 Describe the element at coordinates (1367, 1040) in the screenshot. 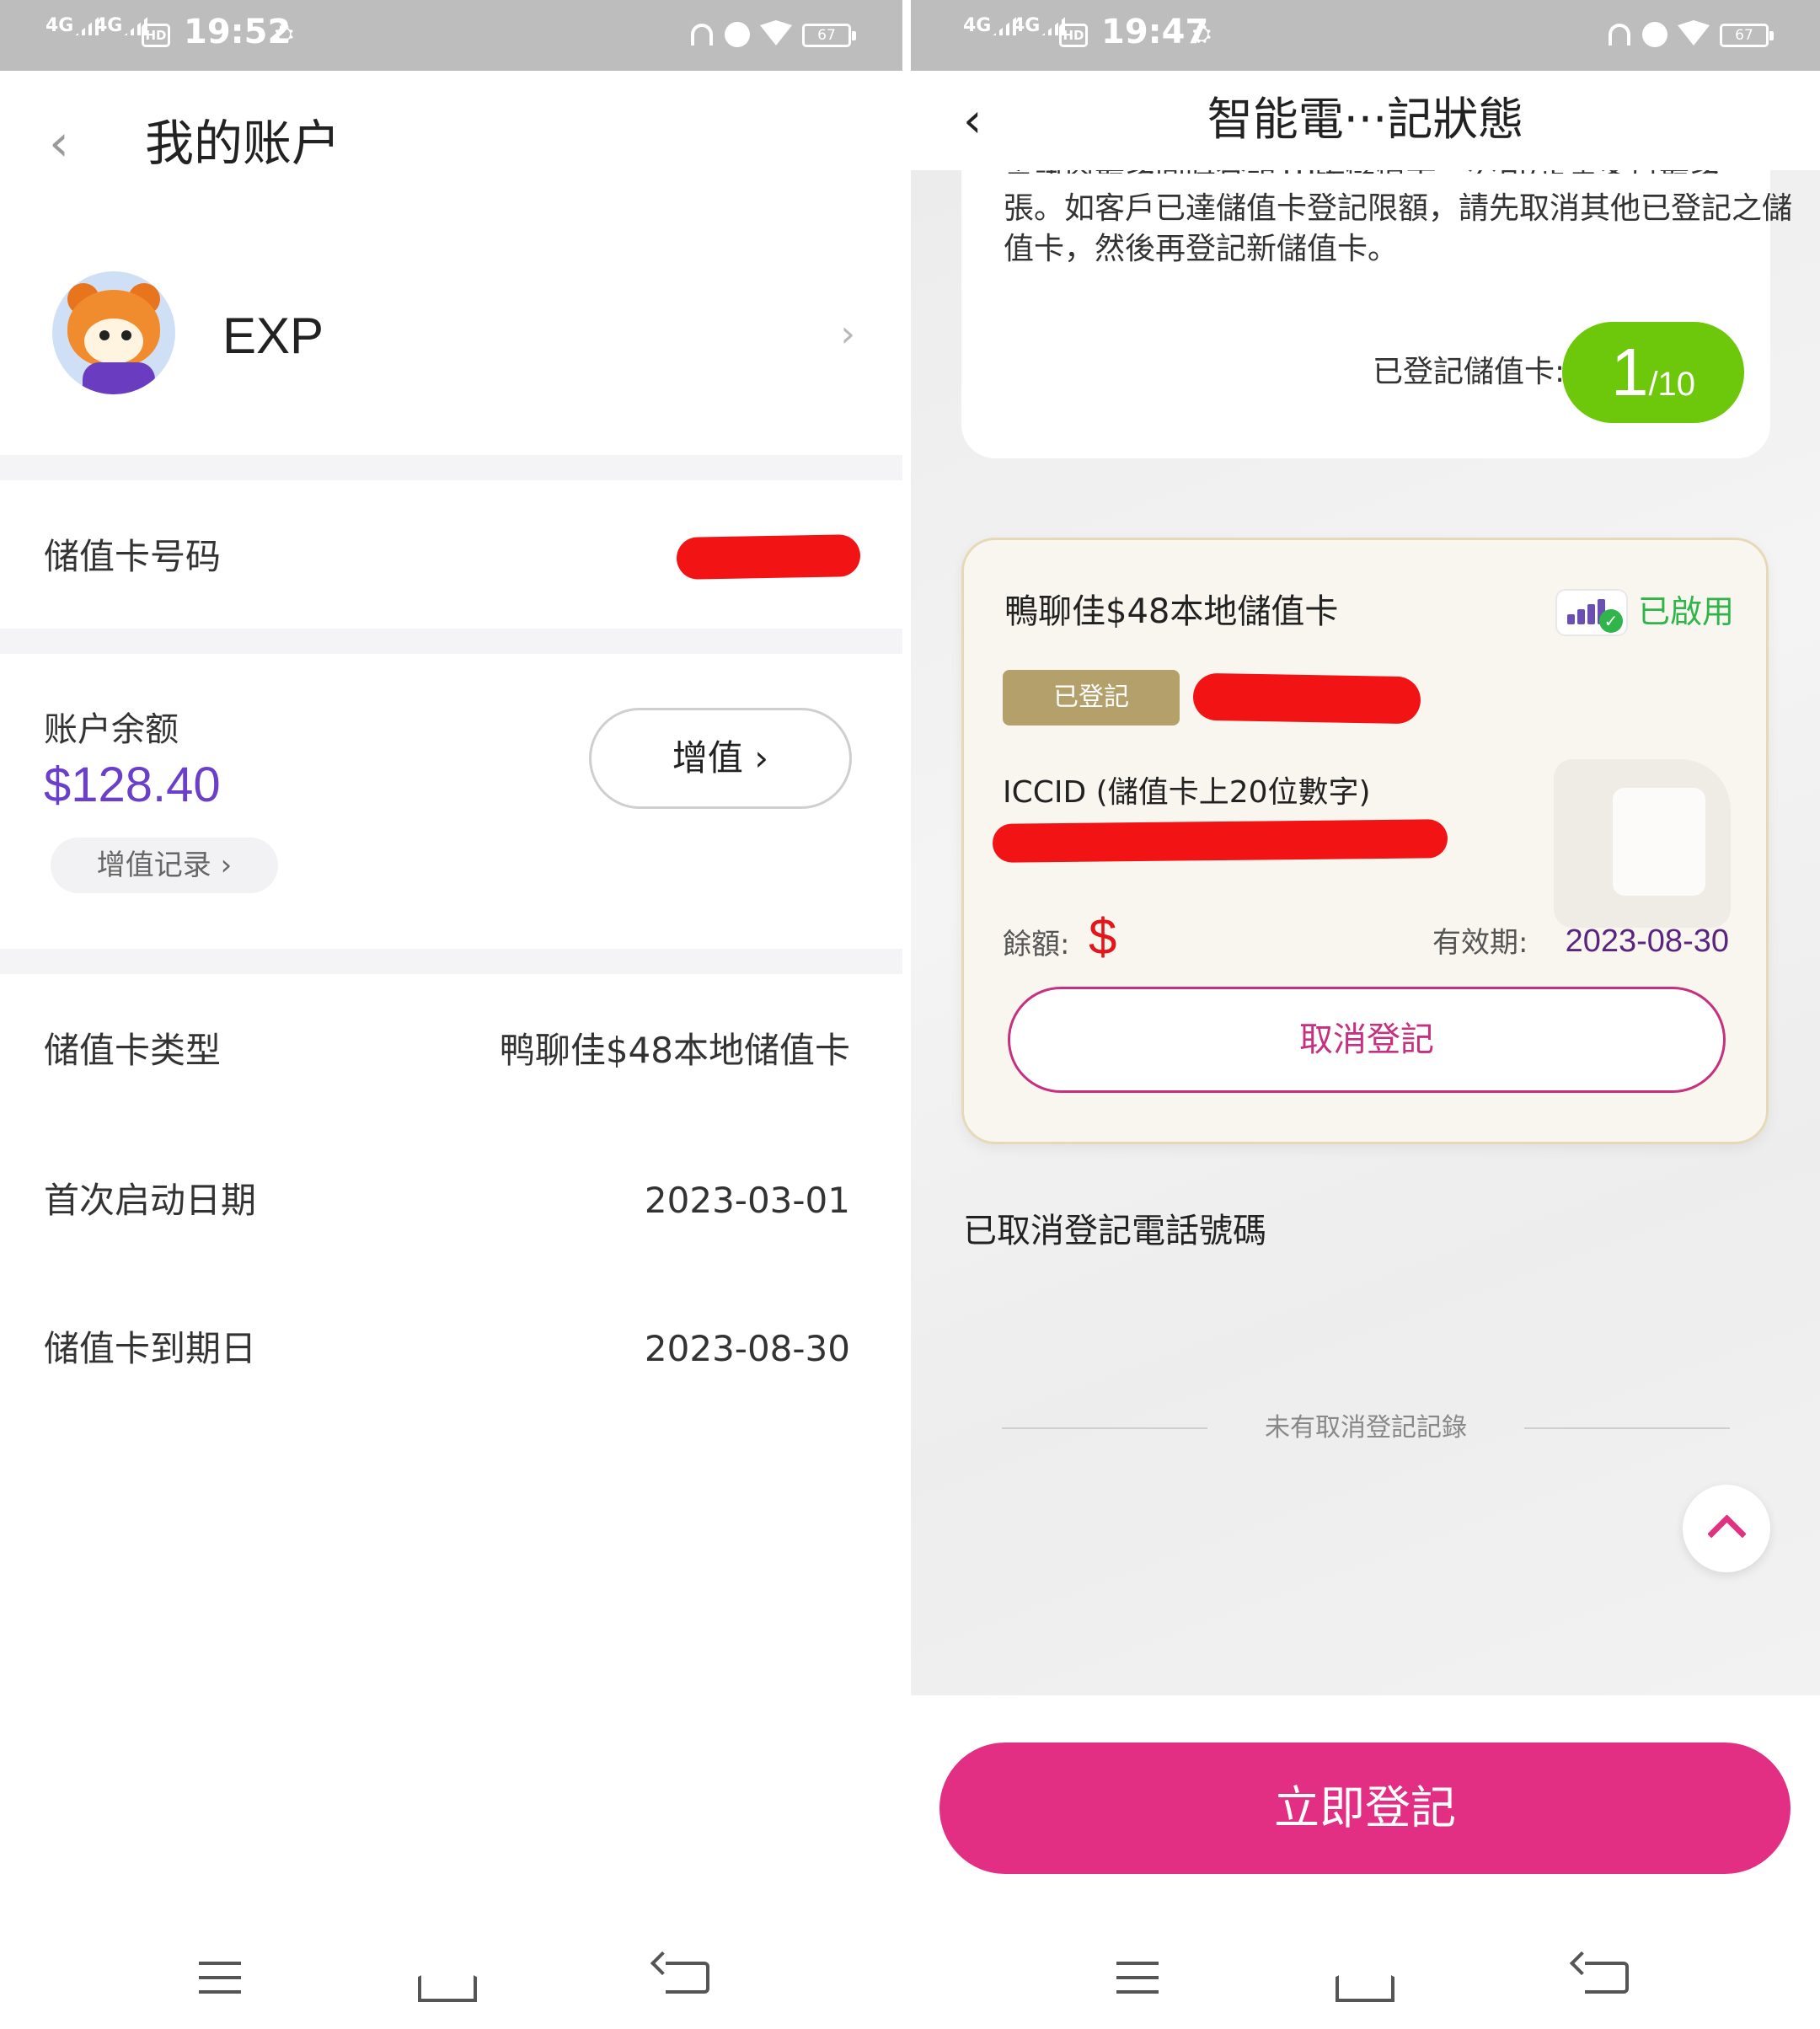

I see `cancel-registration-button: 取消登記` at that location.